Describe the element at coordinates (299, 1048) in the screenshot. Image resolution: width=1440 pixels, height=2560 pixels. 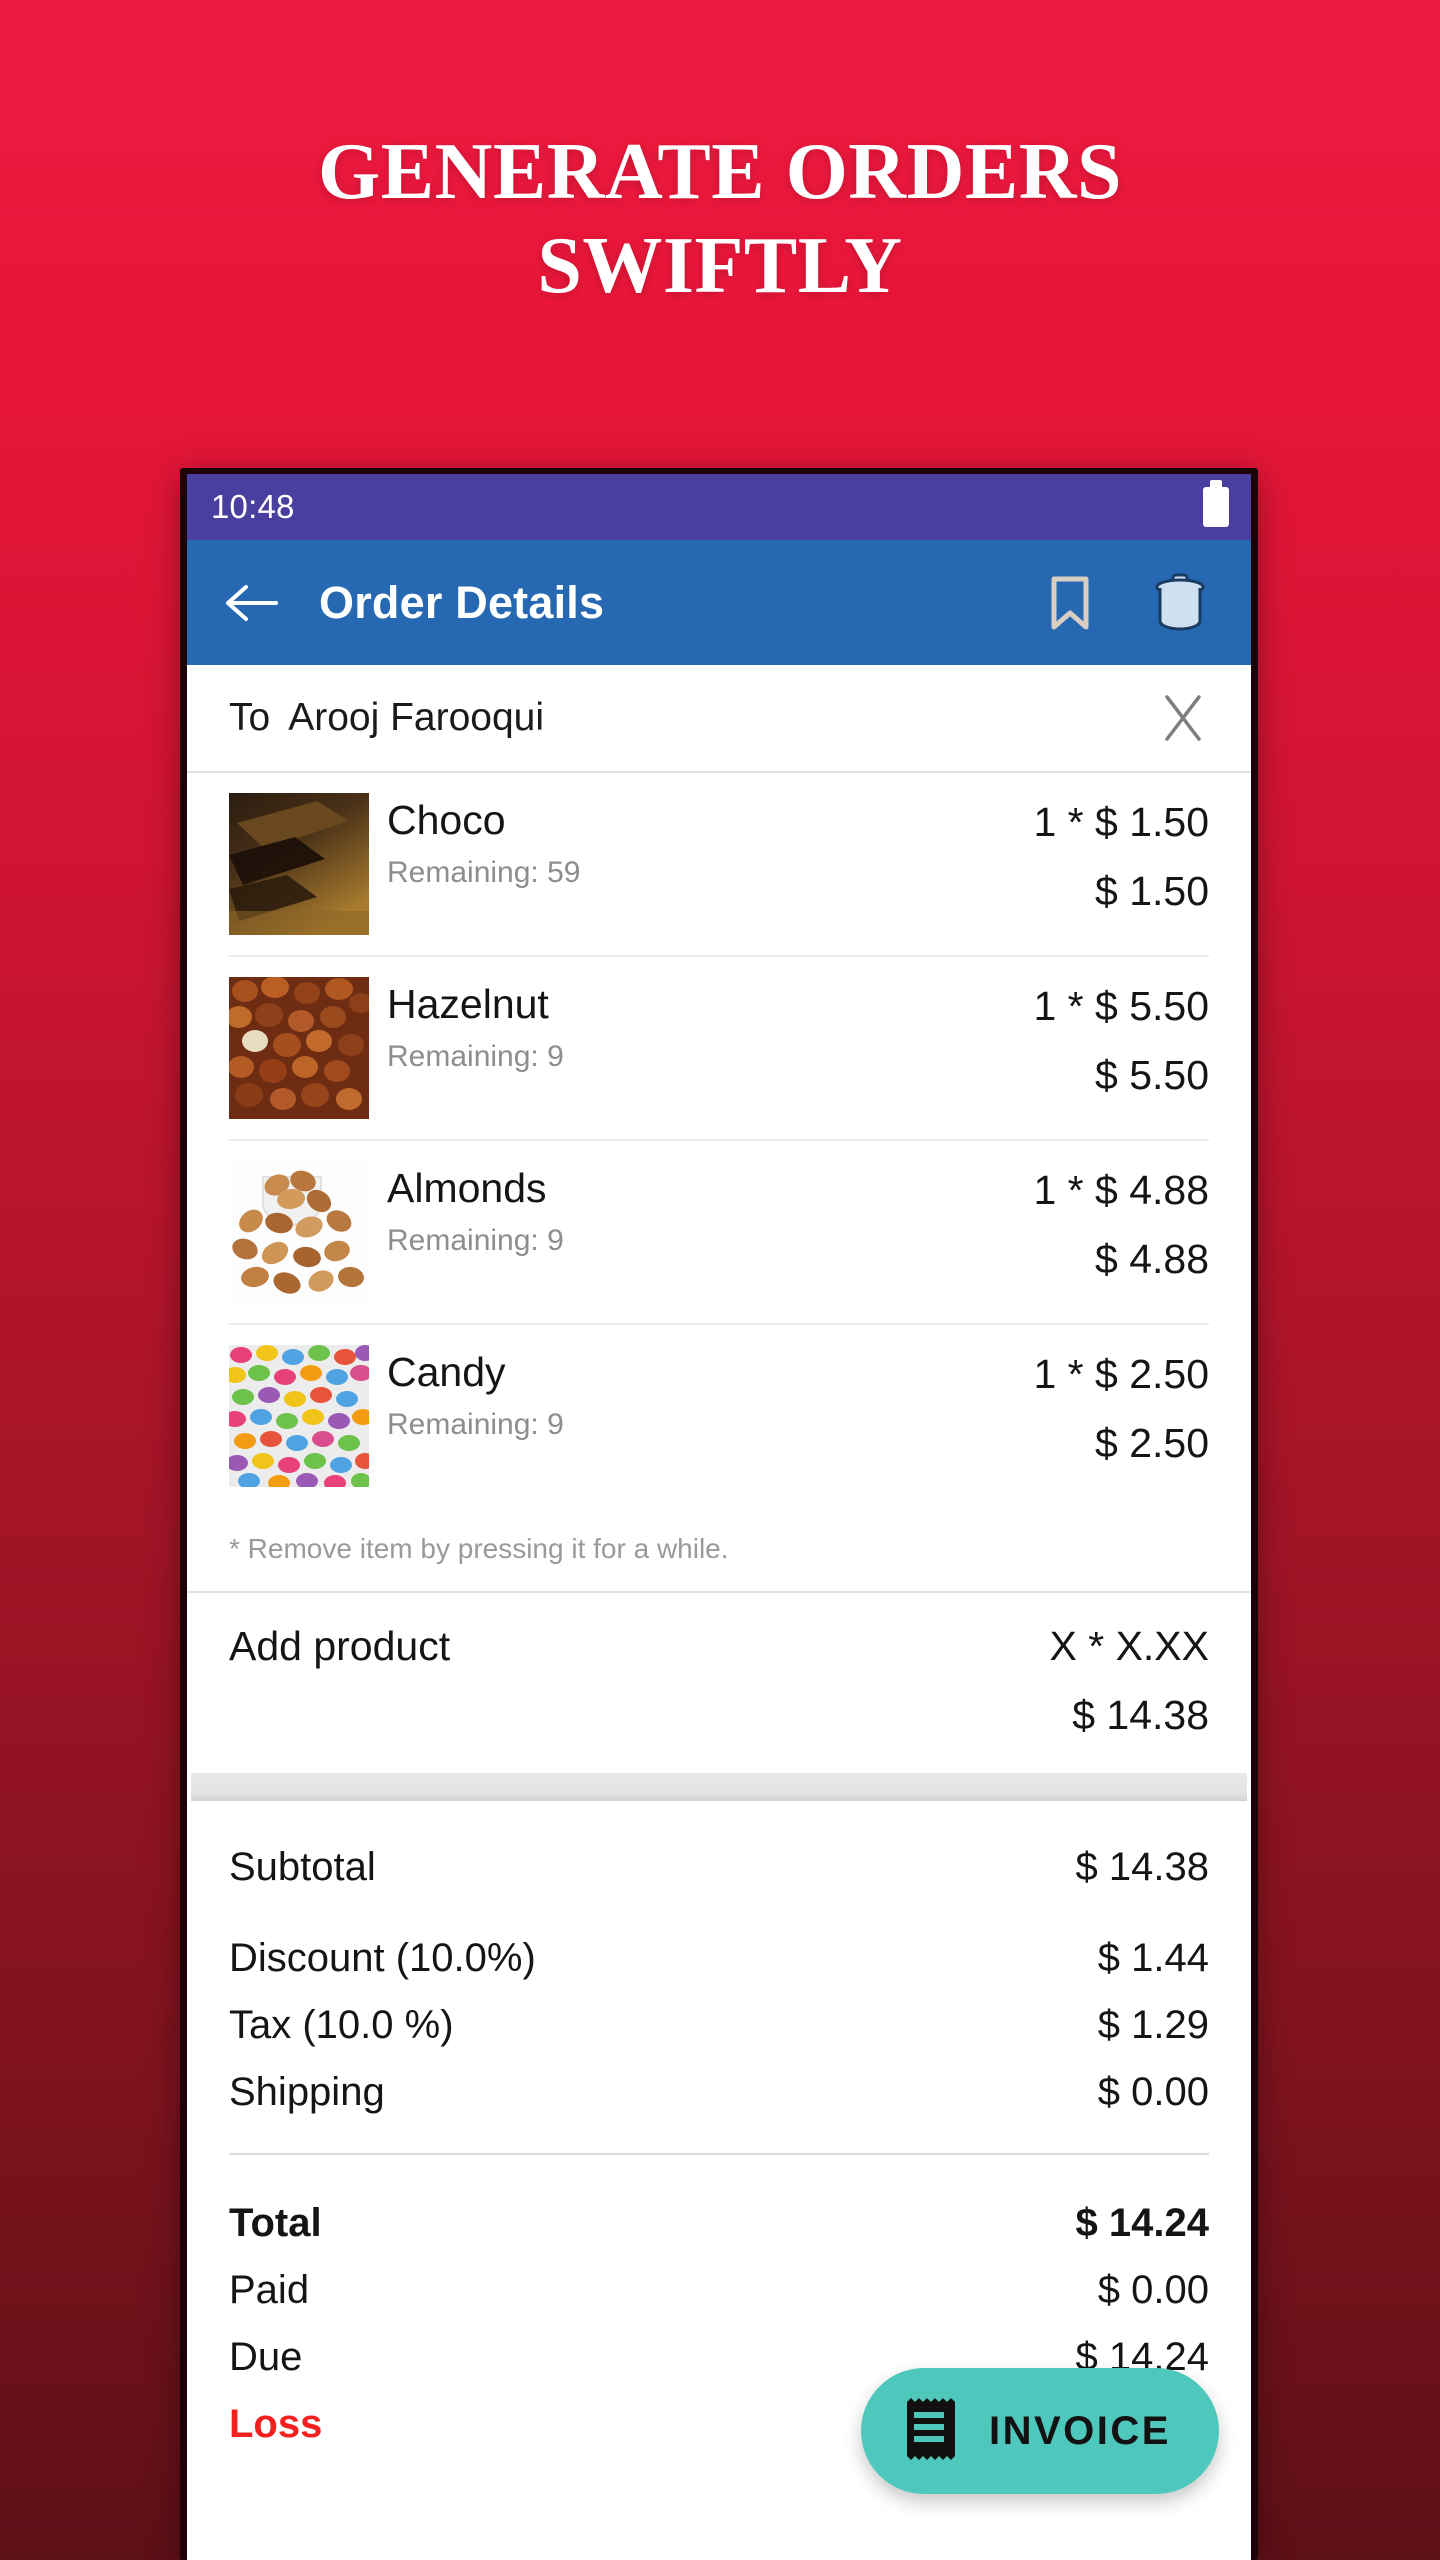
I see `hazelnuts-photo` at that location.